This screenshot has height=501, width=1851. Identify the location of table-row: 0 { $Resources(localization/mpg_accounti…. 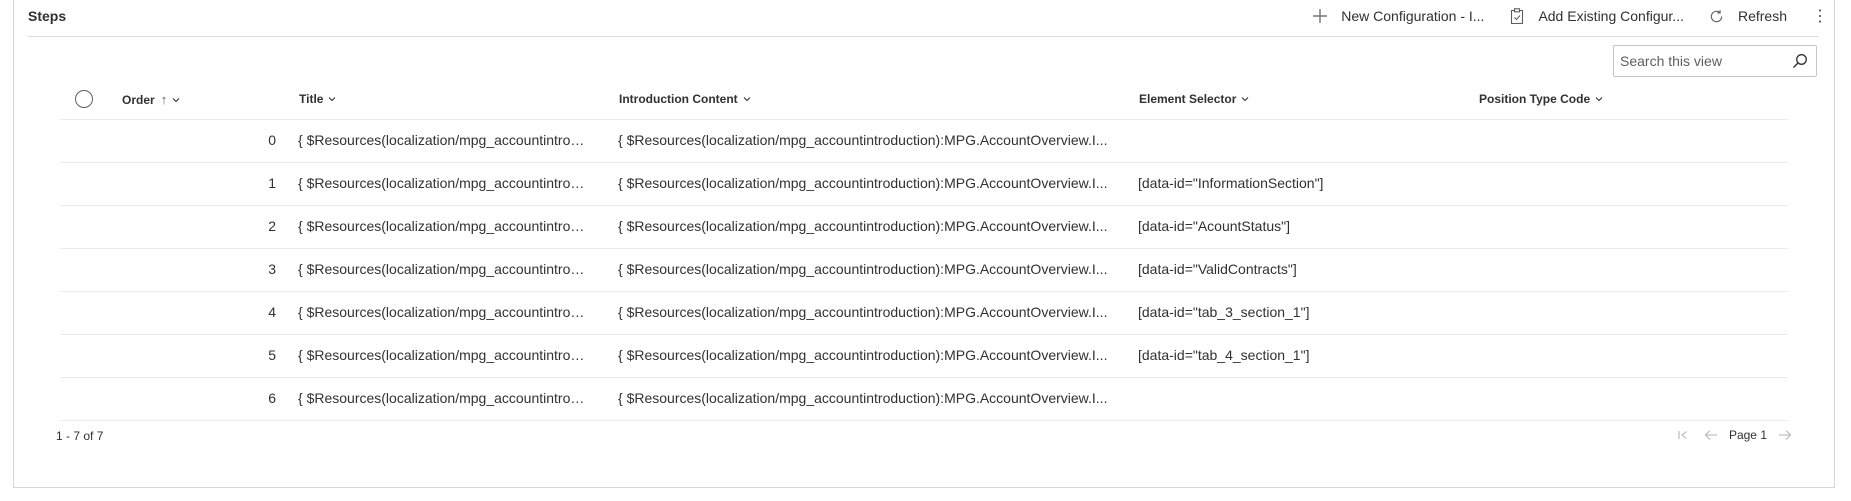
(924, 141).